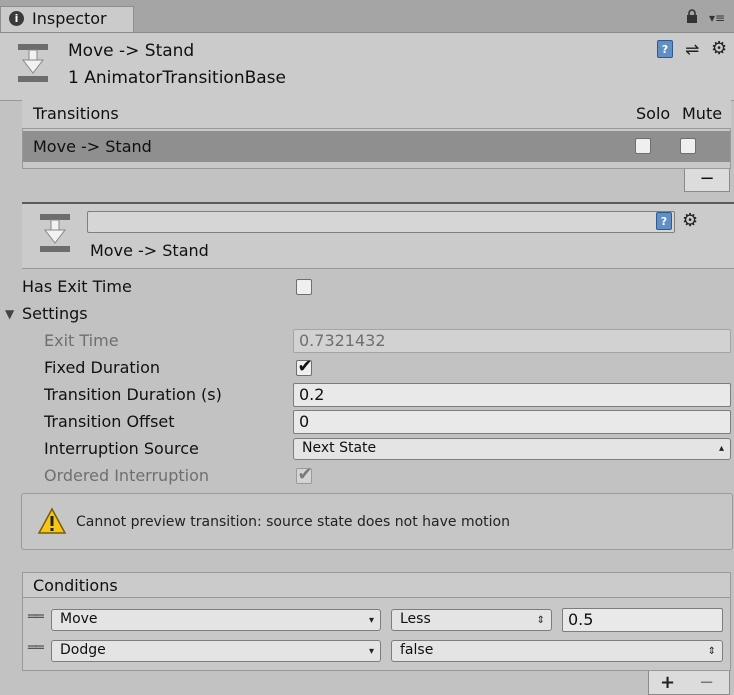 This screenshot has height=695, width=734. Describe the element at coordinates (643, 146) in the screenshot. I see `solo-checkbox` at that location.